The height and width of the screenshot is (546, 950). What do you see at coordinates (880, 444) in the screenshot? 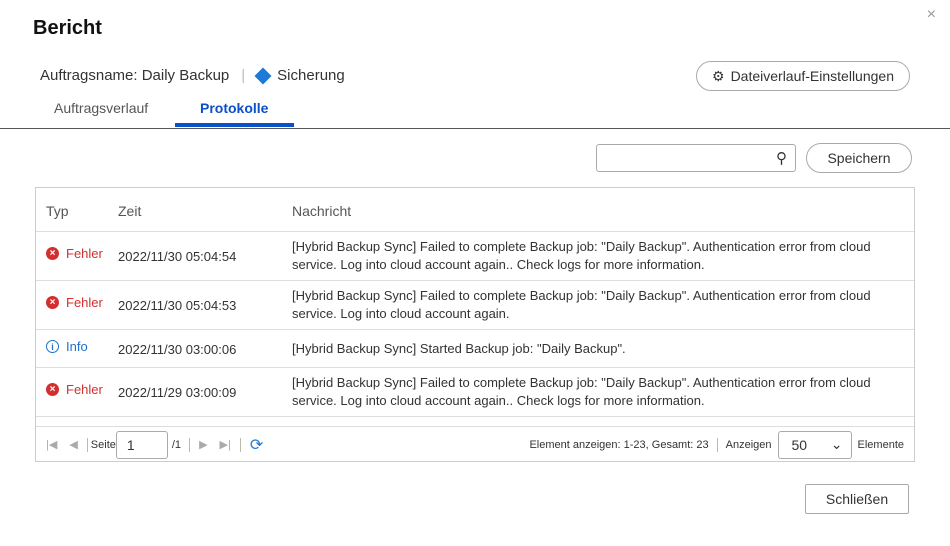
I see `items-label: Elemente` at bounding box center [880, 444].